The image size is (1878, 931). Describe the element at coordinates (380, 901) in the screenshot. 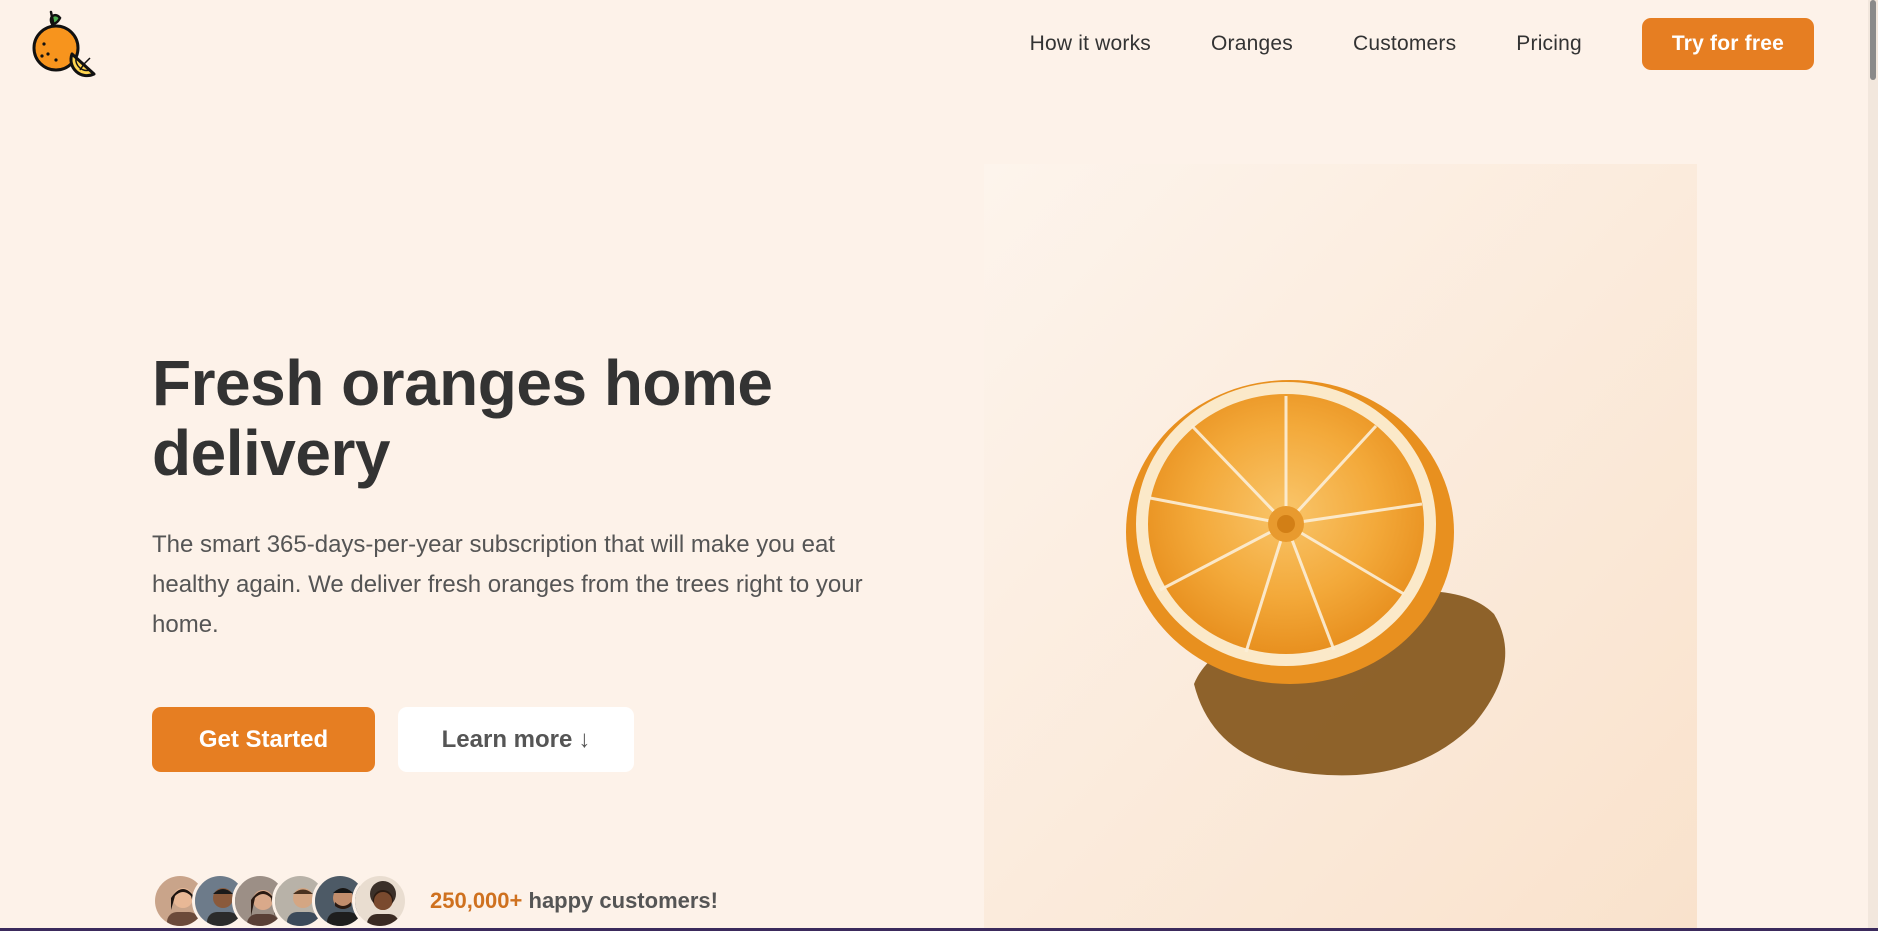

I see `avatar` at that location.